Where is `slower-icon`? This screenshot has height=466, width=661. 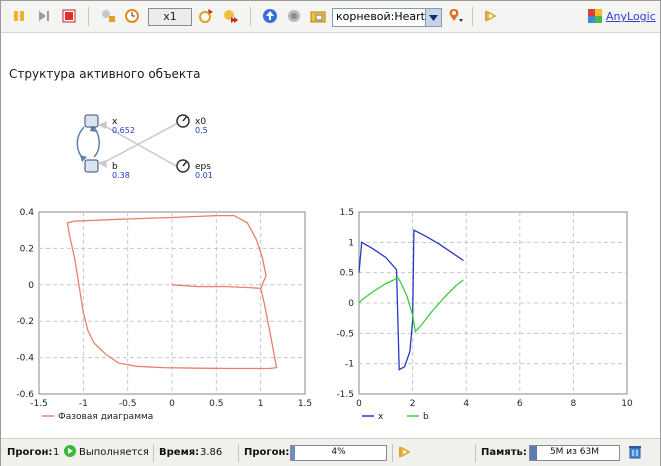 slower-icon is located at coordinates (108, 16).